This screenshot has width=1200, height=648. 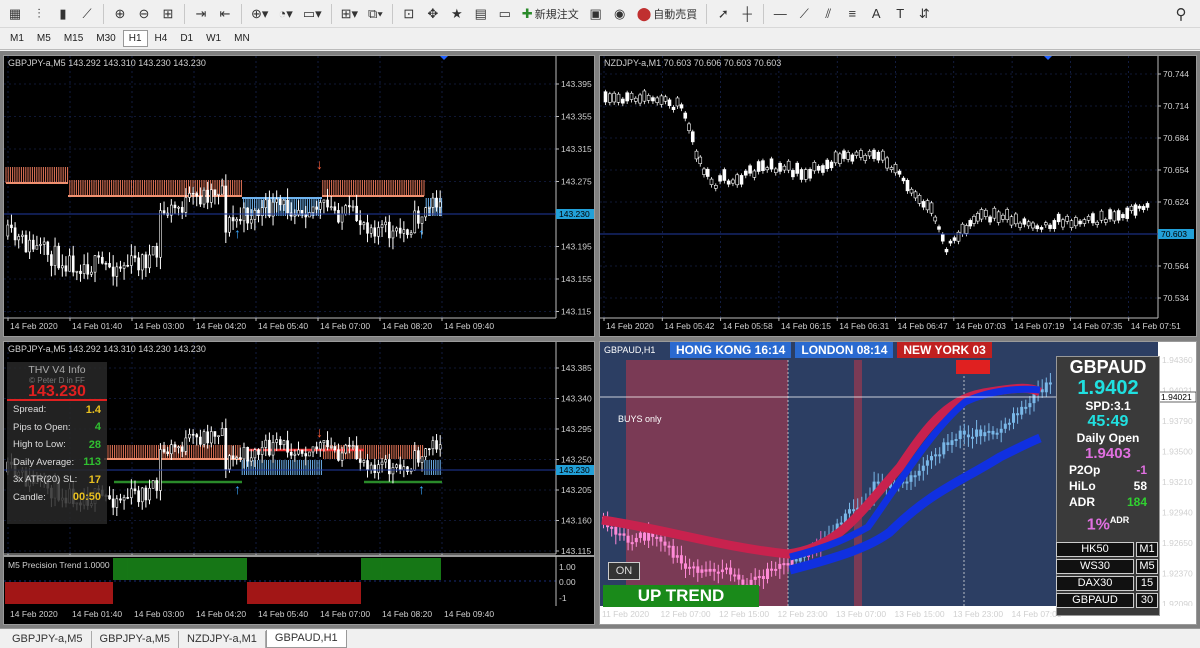 I want to click on crosshair-icon: ┼, so click(x=747, y=14).